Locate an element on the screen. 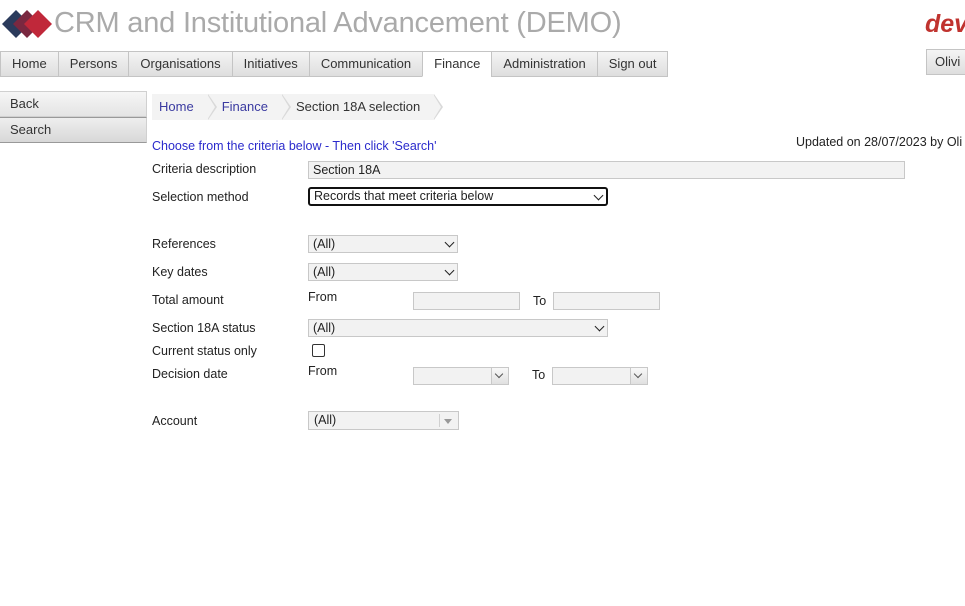 The width and height of the screenshot is (965, 606). triangle-down-icon is located at coordinates (448, 421).